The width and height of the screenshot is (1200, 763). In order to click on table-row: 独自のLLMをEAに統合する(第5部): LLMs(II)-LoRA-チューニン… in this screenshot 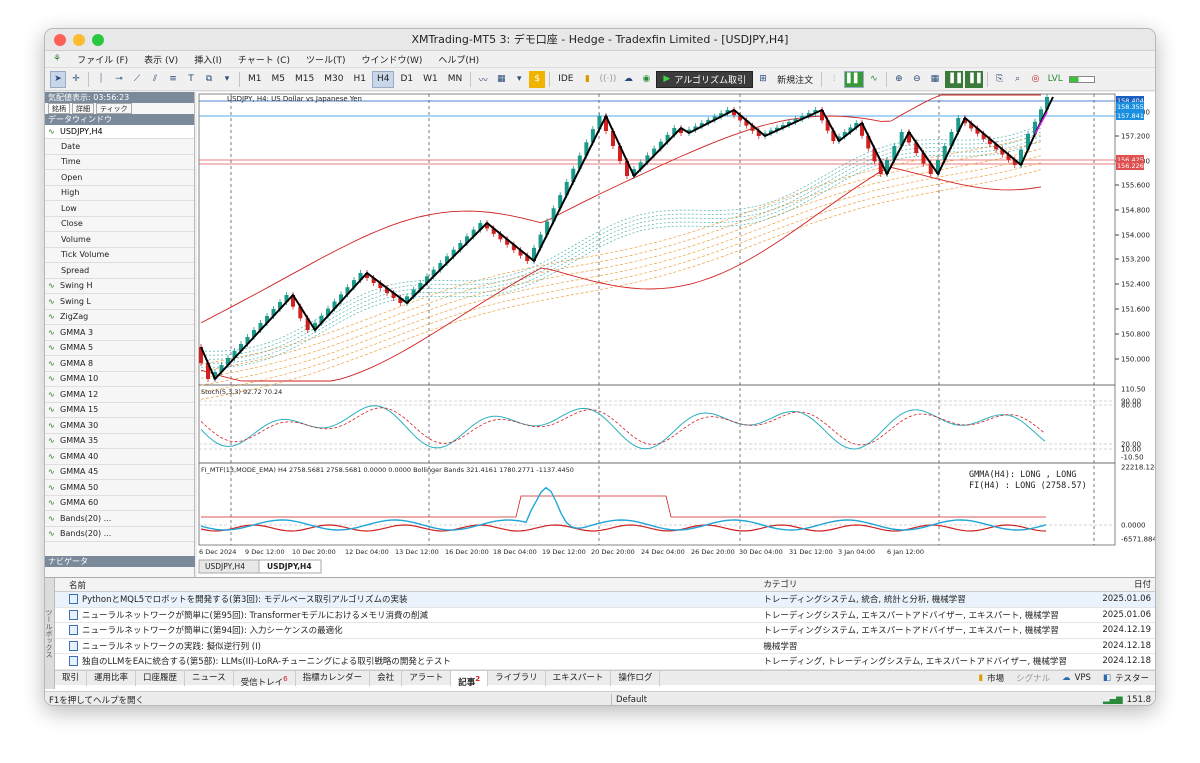, I will do `click(605, 662)`.